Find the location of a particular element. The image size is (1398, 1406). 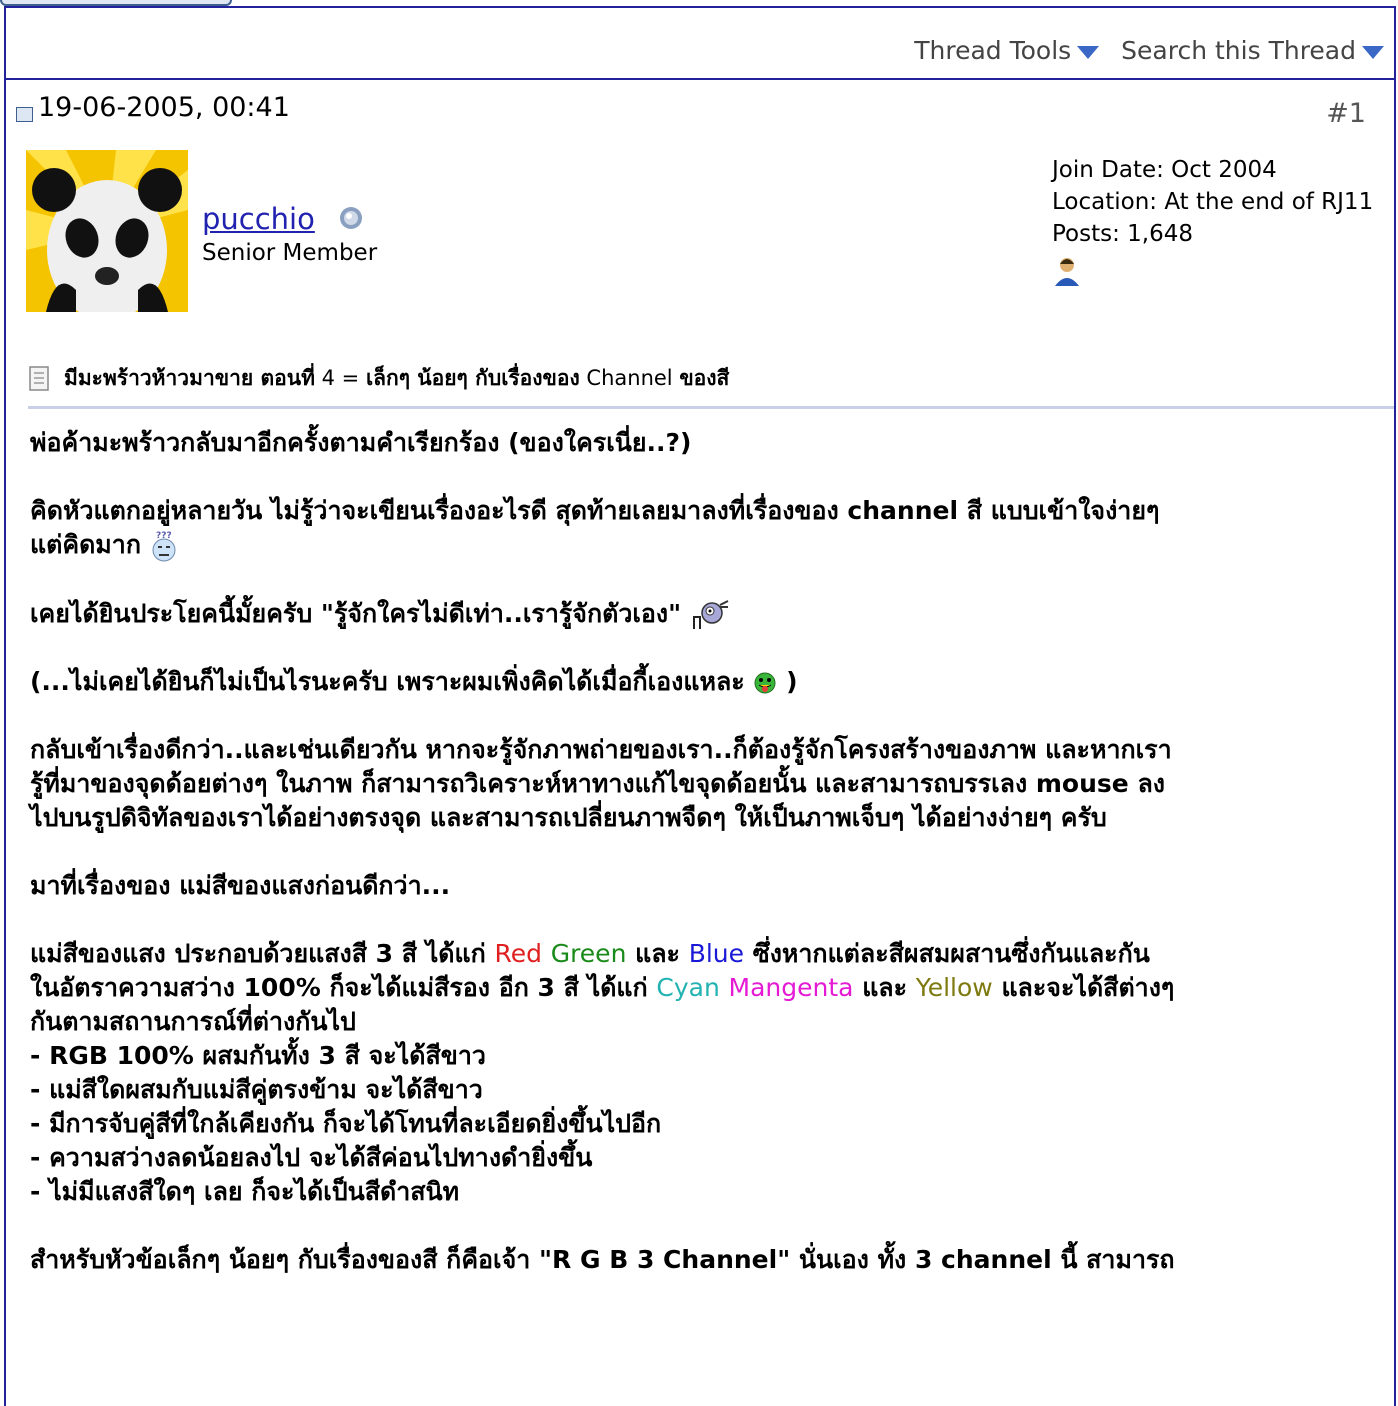

tongue-smiley-icon is located at coordinates (765, 683).